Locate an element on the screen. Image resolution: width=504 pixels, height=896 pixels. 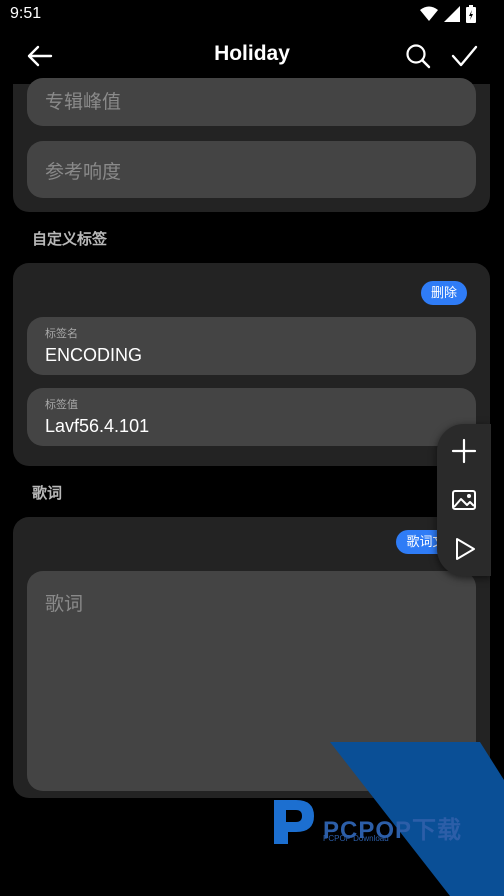
floating-action-bar is located at coordinates (464, 500).